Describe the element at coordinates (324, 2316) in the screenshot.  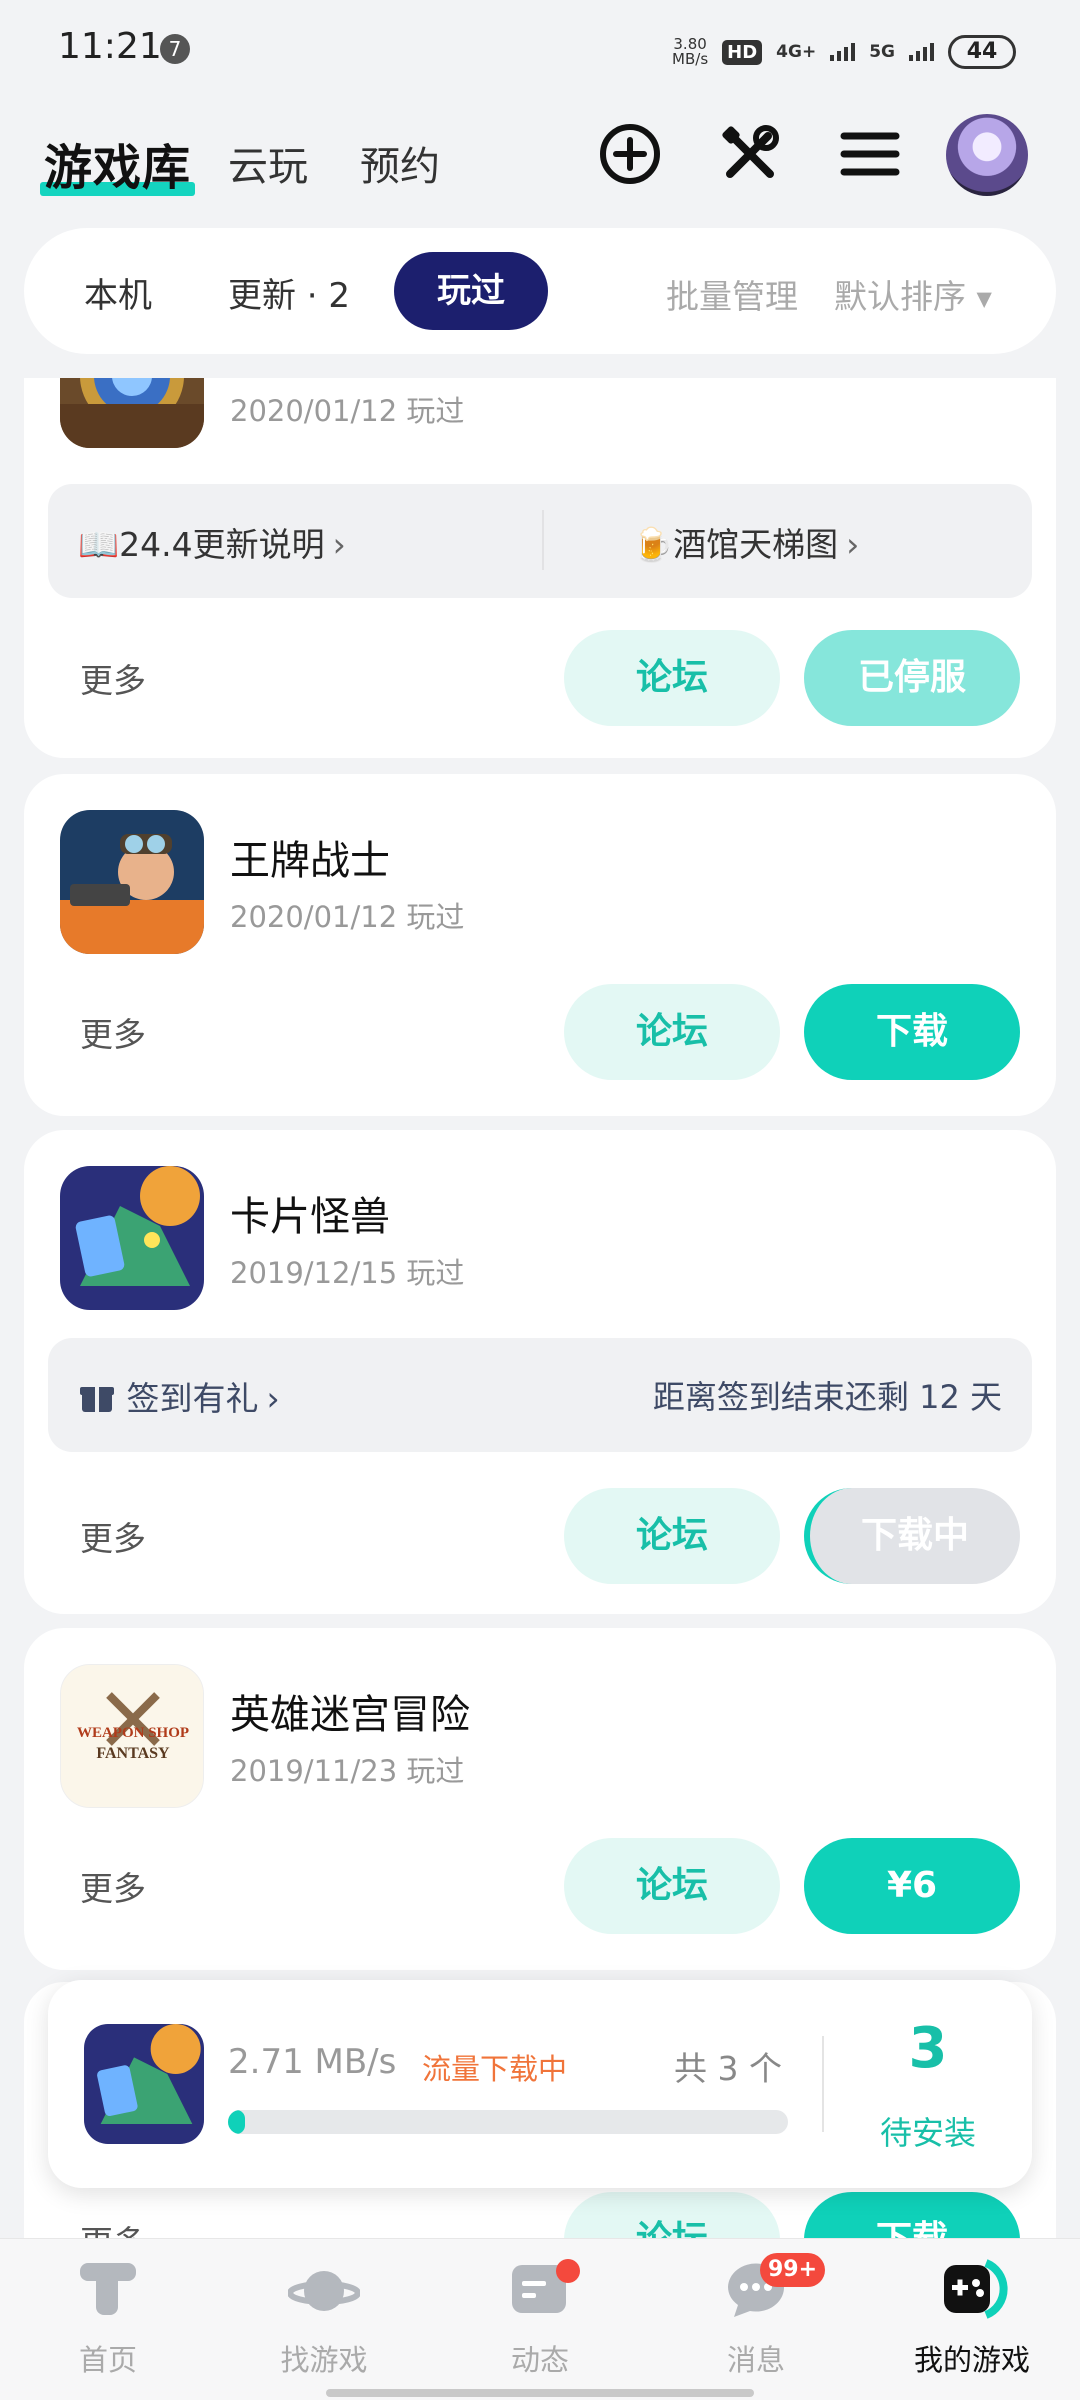
I see `nav-find-games: 找游戏` at that location.